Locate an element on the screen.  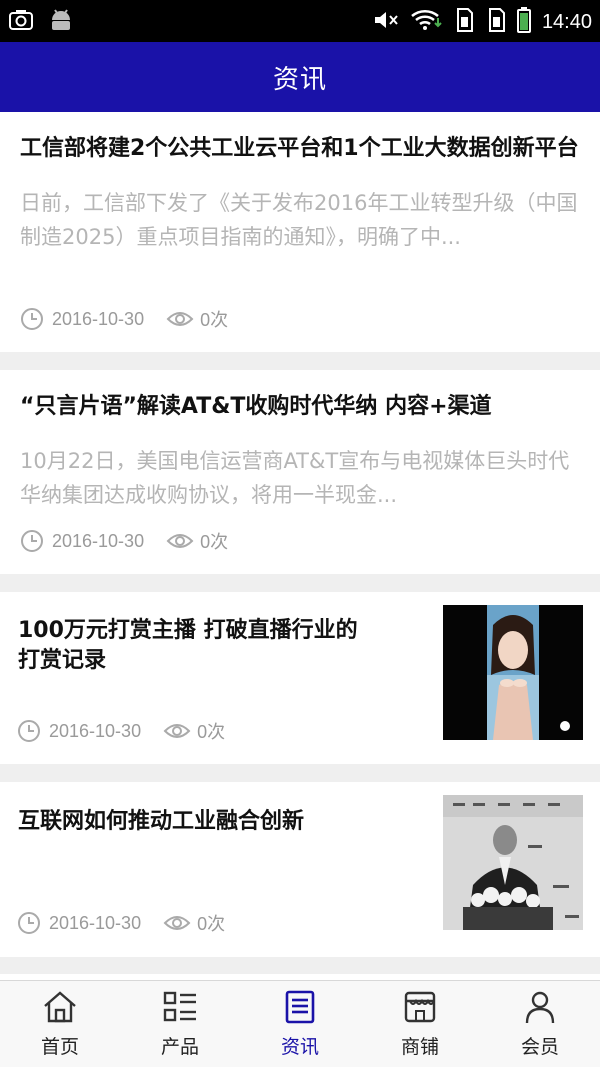
nav-item-shop: 商铺 is located at coordinates (420, 1024).